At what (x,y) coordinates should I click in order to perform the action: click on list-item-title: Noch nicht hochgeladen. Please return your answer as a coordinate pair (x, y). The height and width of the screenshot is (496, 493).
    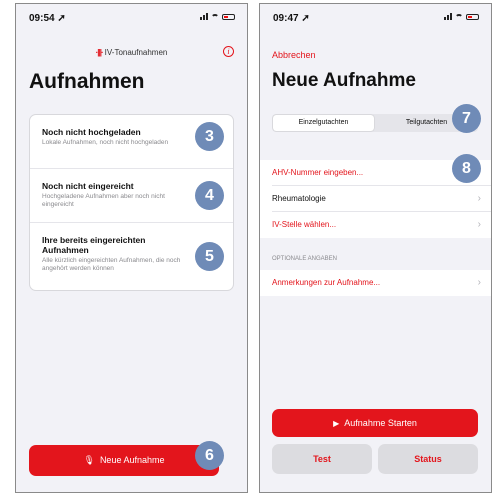
    Looking at the image, I should click on (91, 132).